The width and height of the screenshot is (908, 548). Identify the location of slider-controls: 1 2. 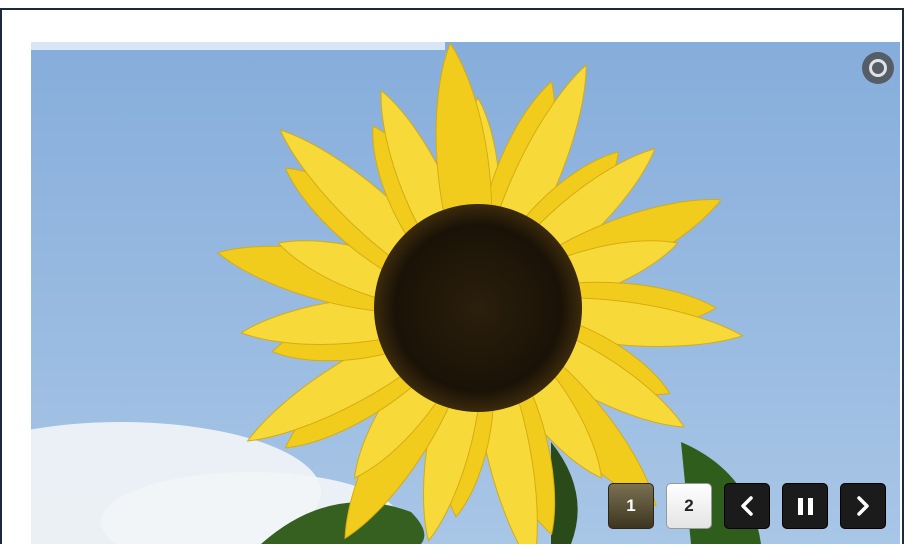
(747, 506).